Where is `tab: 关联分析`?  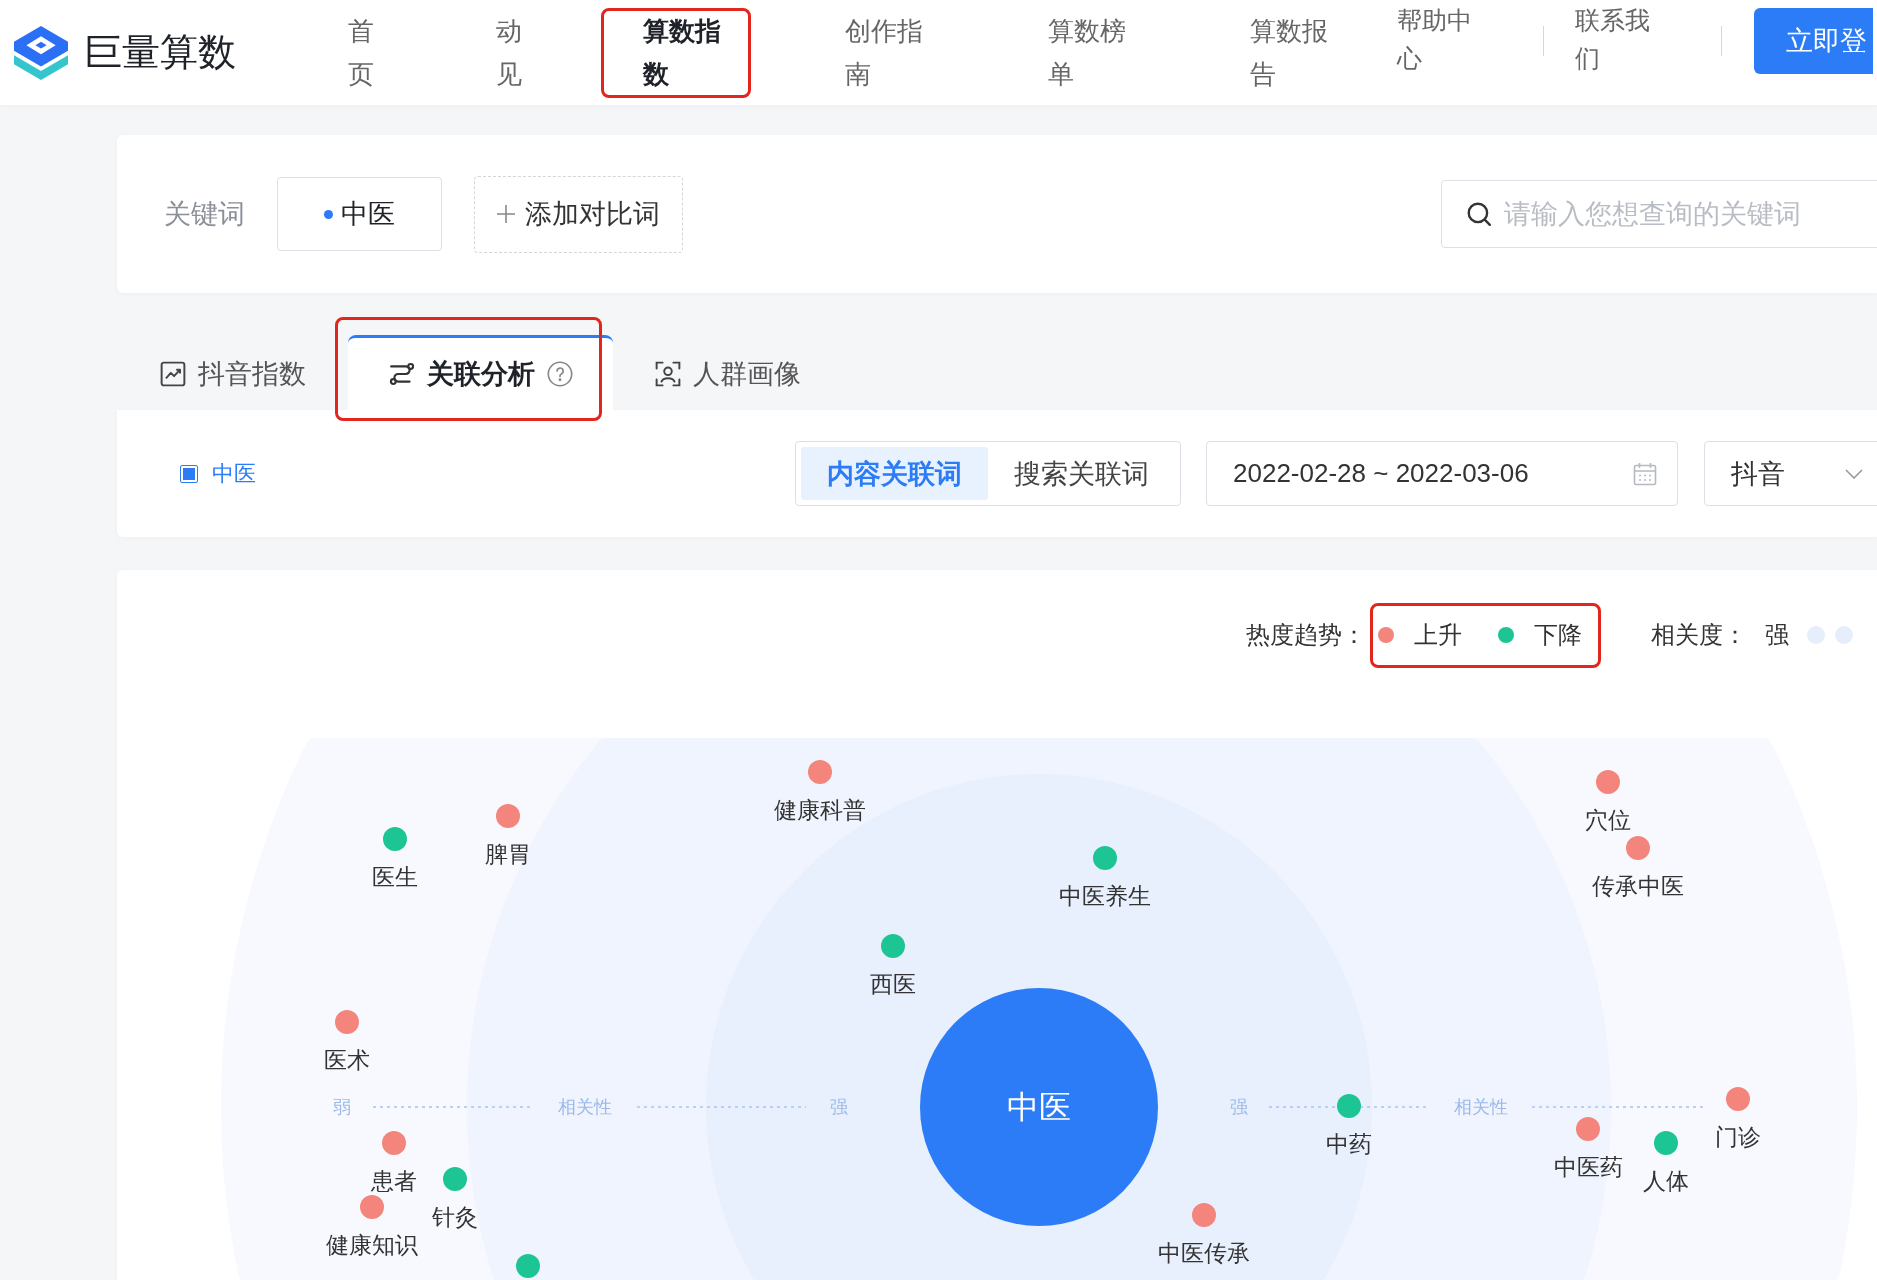 tab: 关联分析 is located at coordinates (480, 372).